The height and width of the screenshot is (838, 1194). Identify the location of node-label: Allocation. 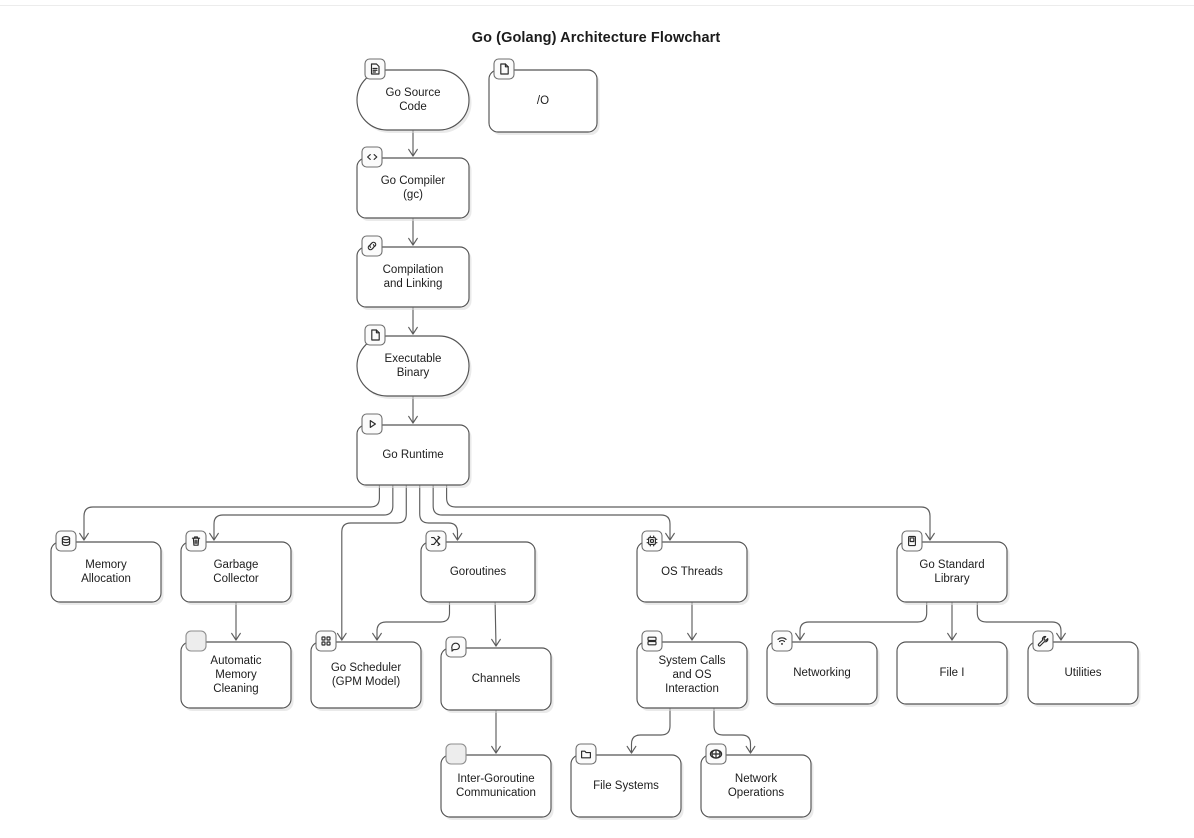
(106, 579).